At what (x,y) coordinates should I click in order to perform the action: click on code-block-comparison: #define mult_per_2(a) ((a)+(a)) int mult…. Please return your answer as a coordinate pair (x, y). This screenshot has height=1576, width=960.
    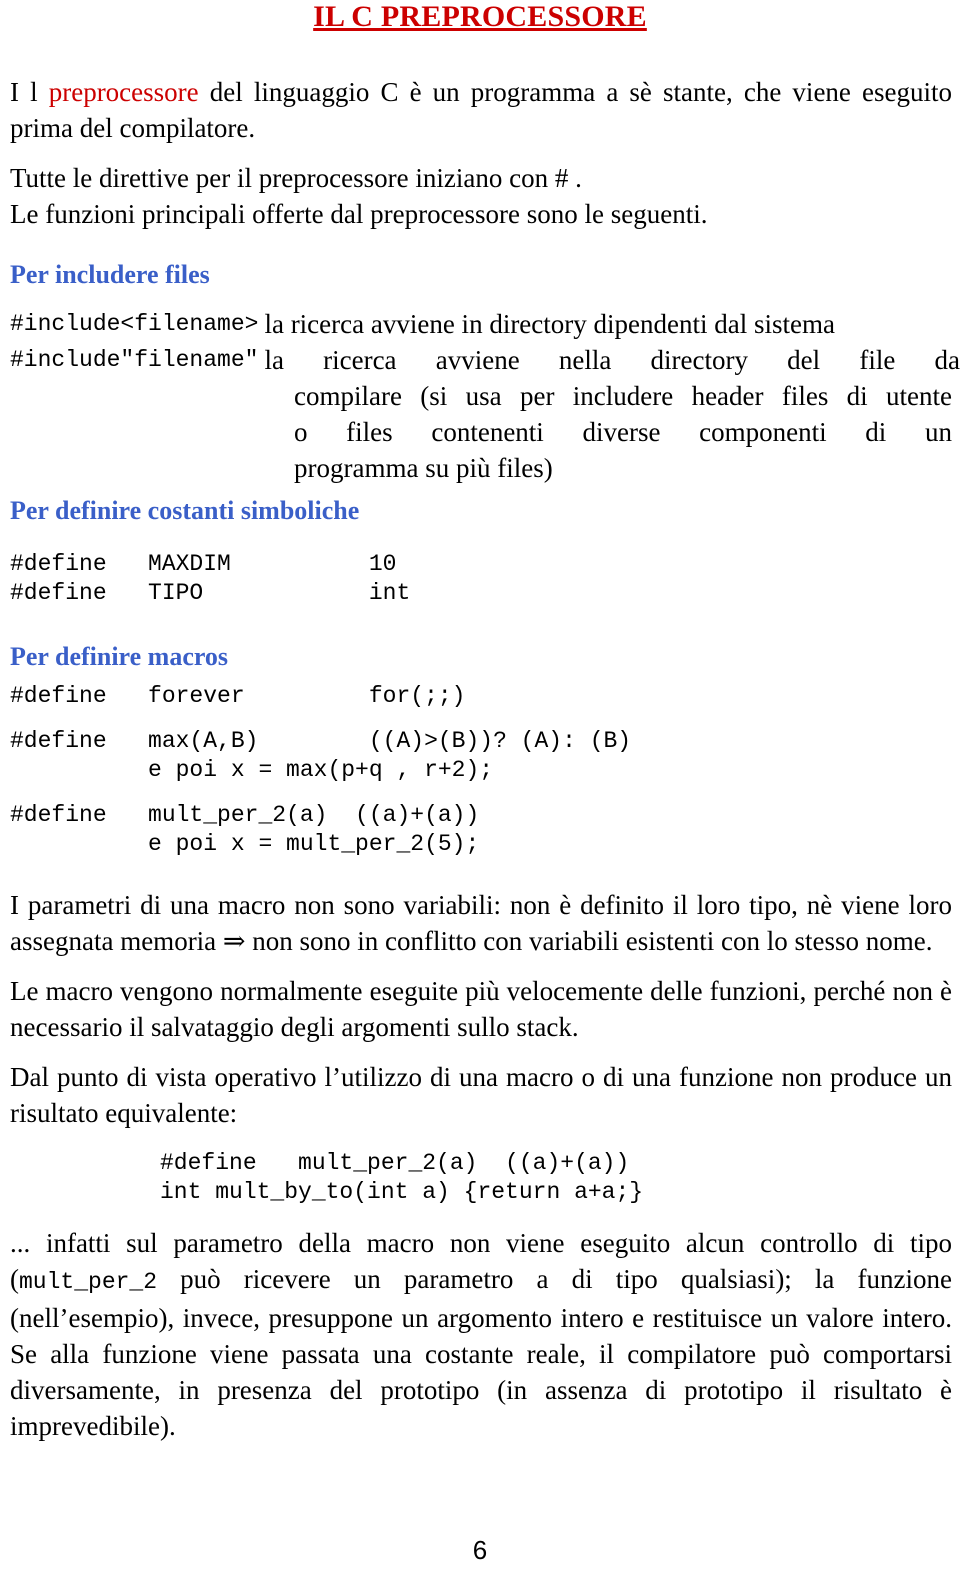
    Looking at the image, I should click on (560, 1178).